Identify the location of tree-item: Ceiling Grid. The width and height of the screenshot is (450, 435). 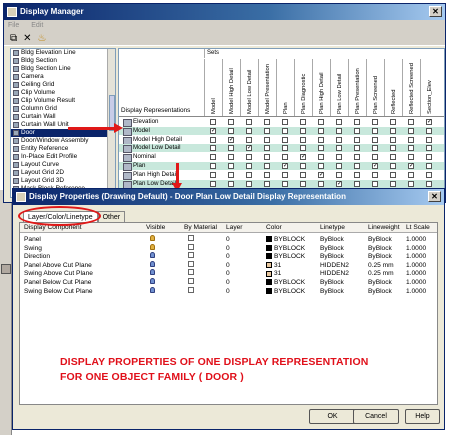
(63, 85).